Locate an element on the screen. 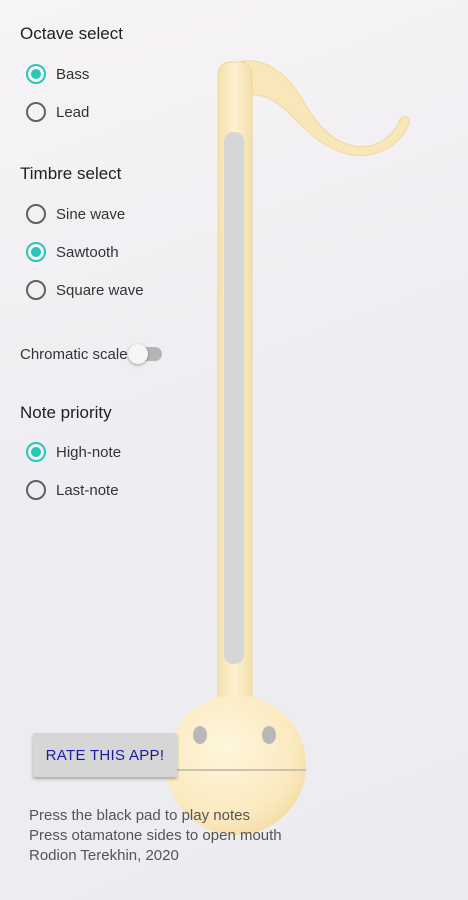 Image resolution: width=468 pixels, height=900 pixels. radio-last-note-label: Last-note is located at coordinates (87, 490).